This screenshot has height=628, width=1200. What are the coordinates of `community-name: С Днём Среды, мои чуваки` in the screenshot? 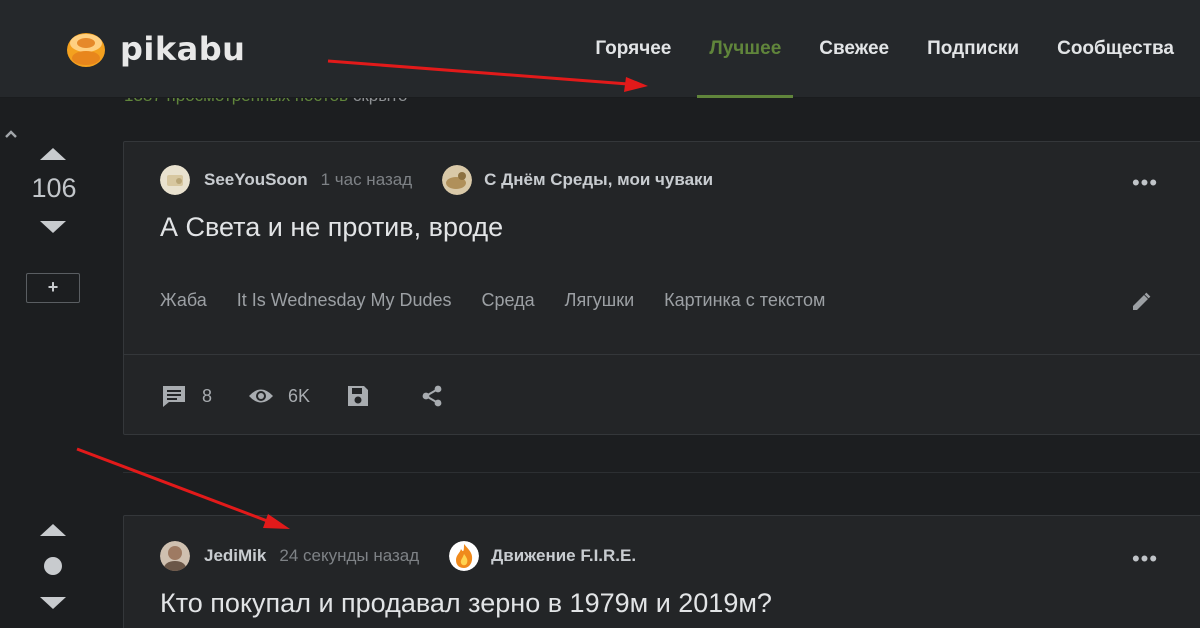 It's located at (598, 180).